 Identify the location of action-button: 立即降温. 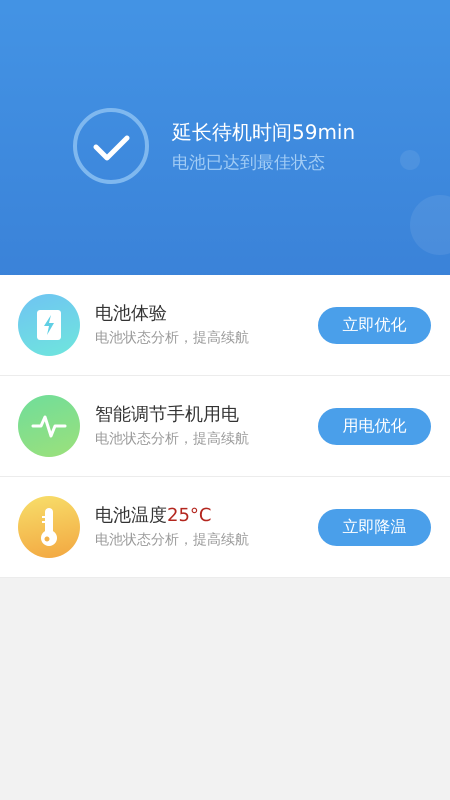
(374, 527).